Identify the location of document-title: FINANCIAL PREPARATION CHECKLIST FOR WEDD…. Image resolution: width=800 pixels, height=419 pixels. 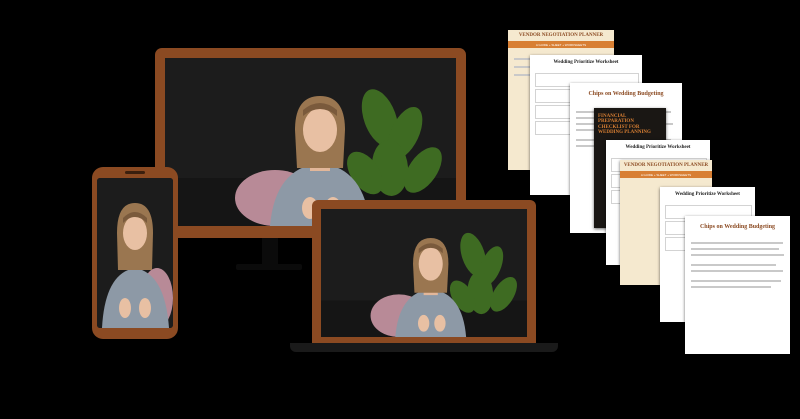
(624, 124).